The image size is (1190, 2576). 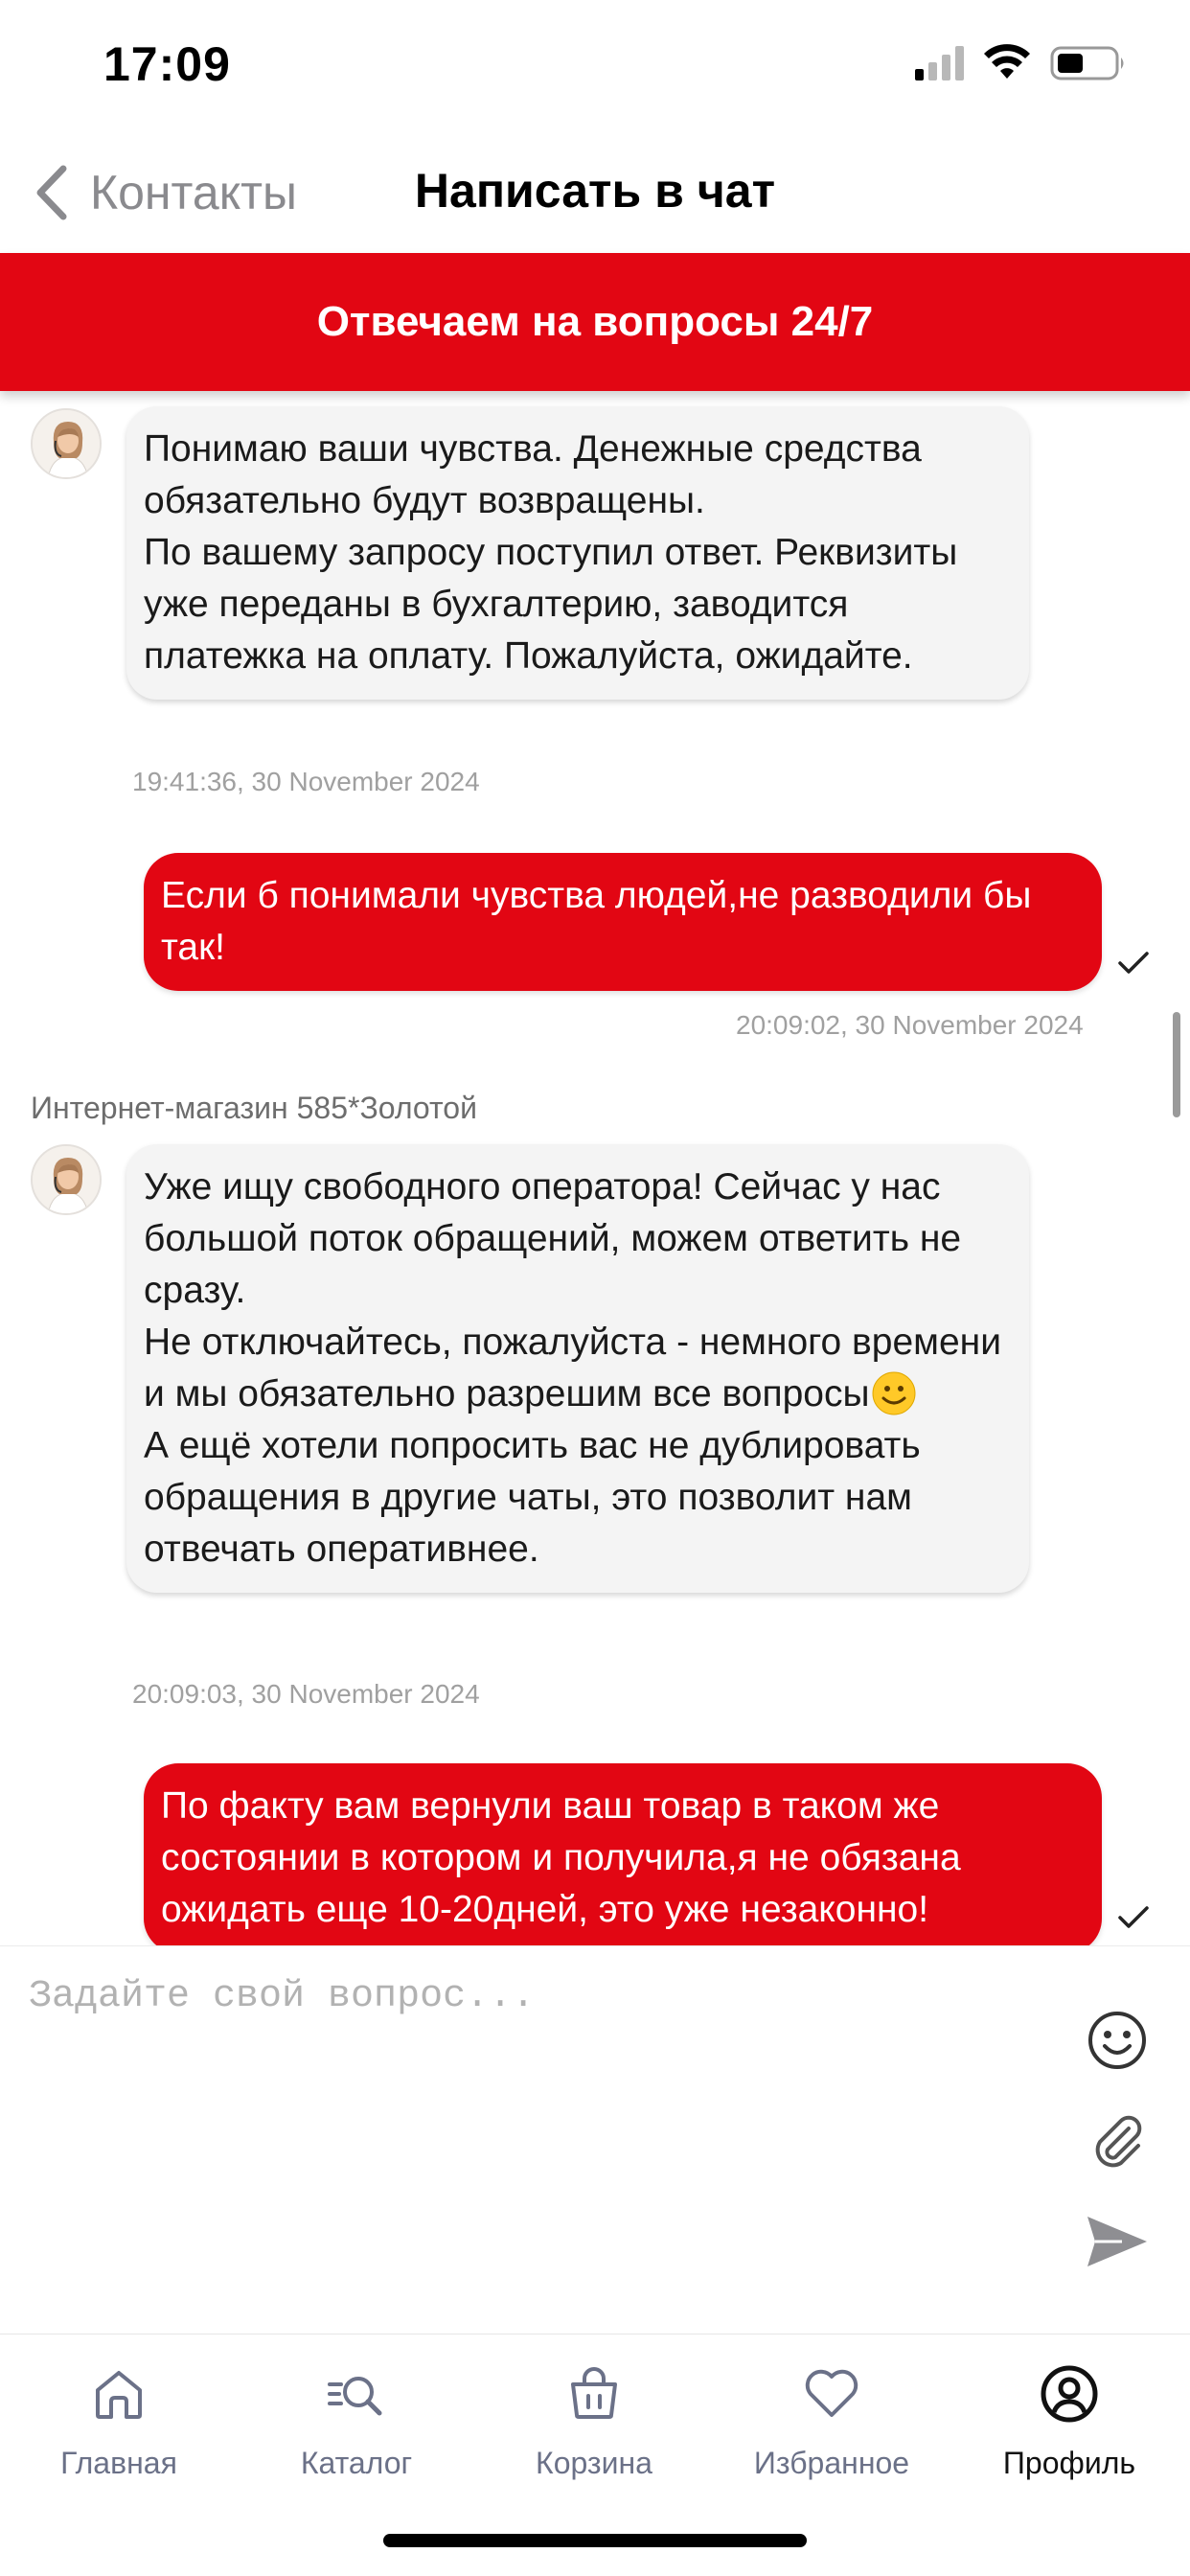 I want to click on tab-profile: Профиль, so click(x=1069, y=2434).